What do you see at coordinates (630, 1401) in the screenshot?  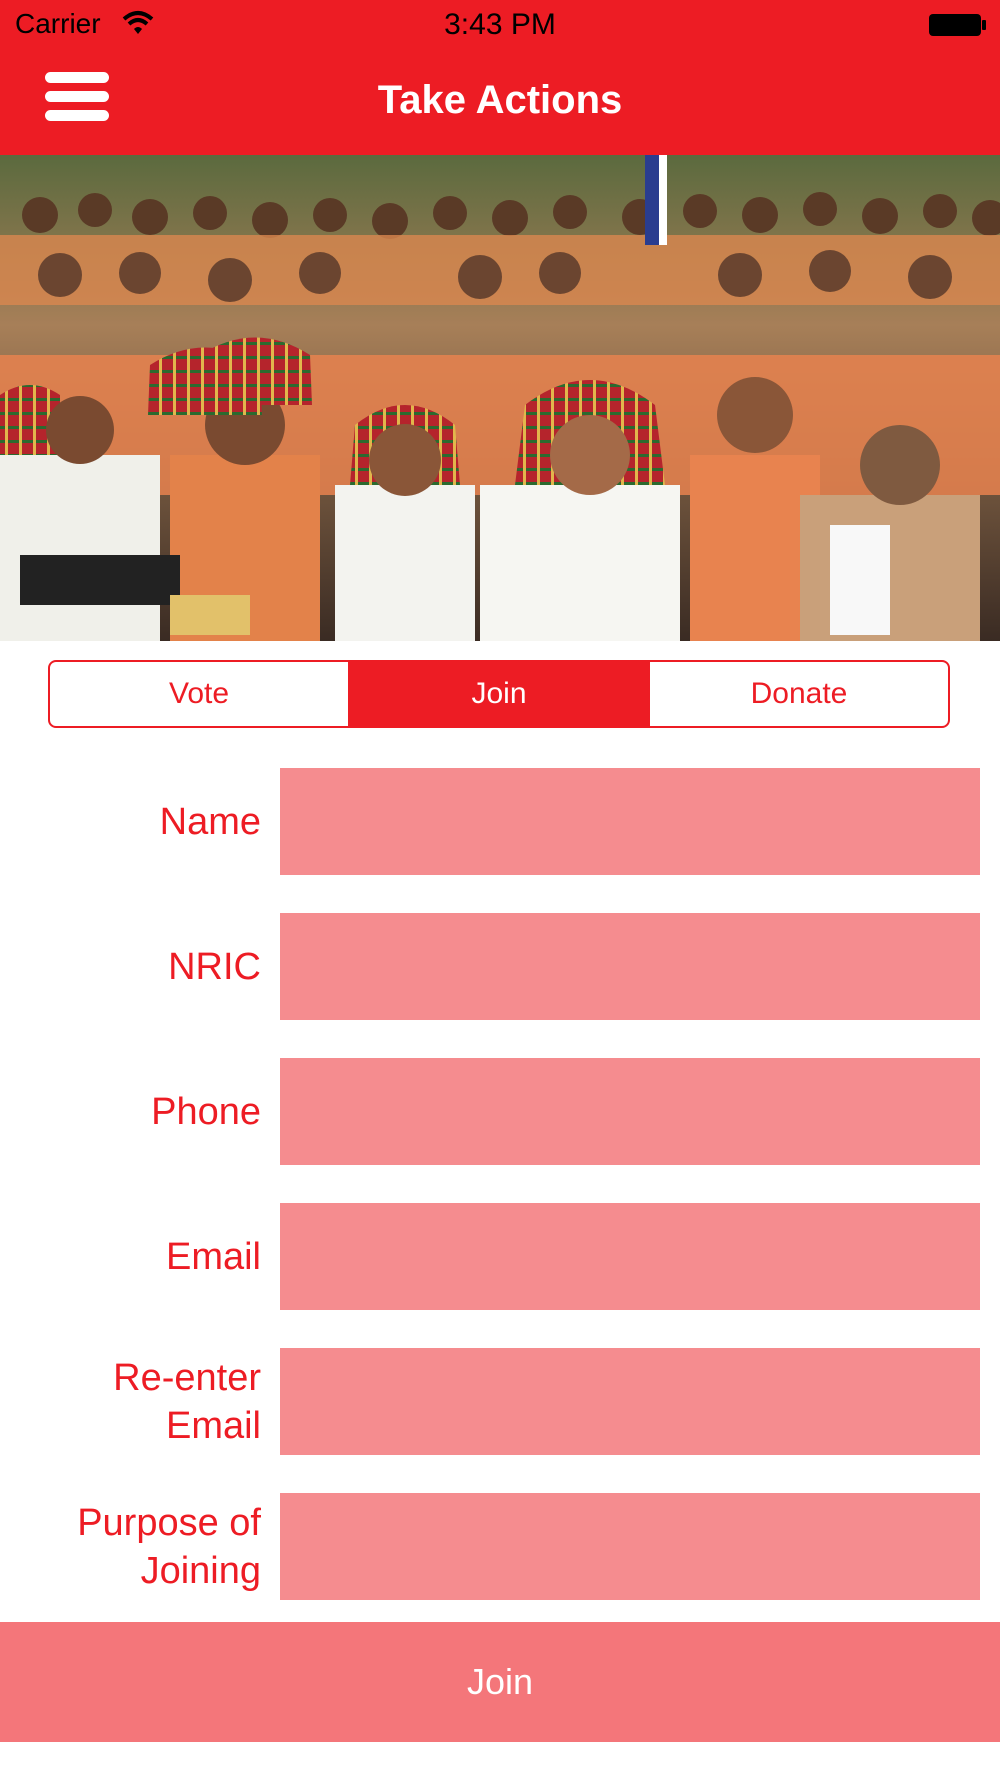 I see `reenter-email-field` at bounding box center [630, 1401].